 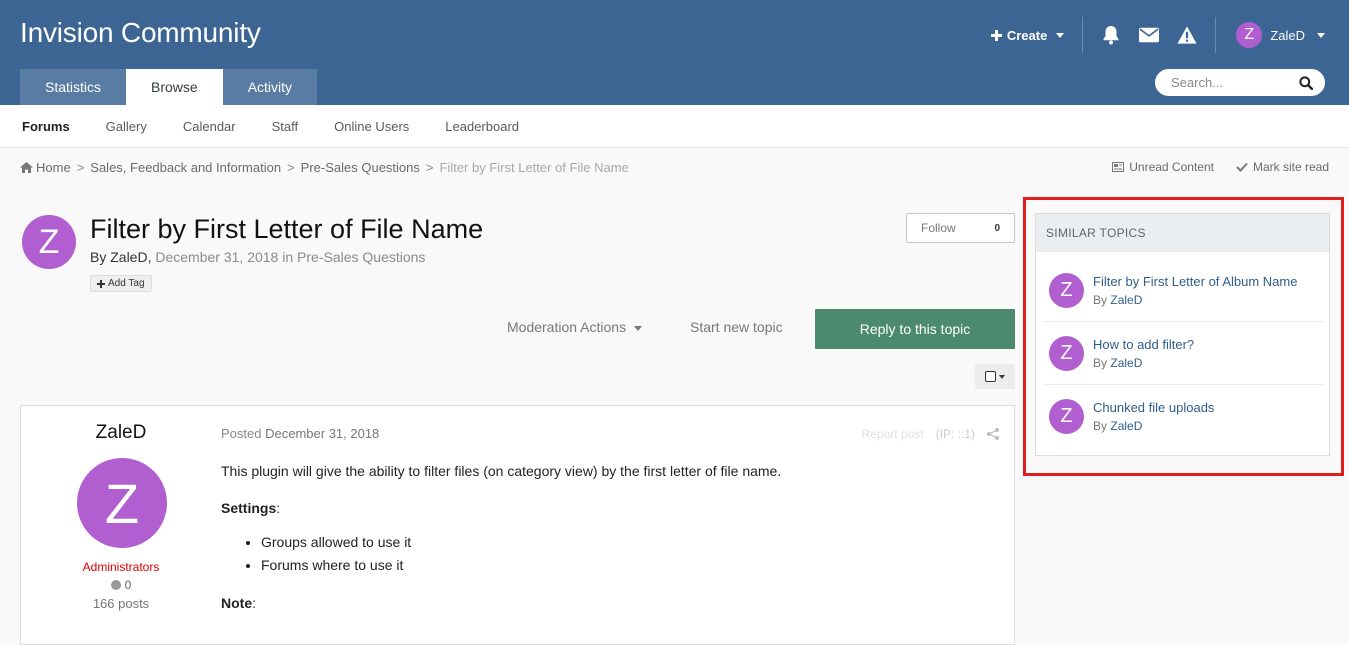 What do you see at coordinates (938, 228) in the screenshot?
I see `follow-label: Follow` at bounding box center [938, 228].